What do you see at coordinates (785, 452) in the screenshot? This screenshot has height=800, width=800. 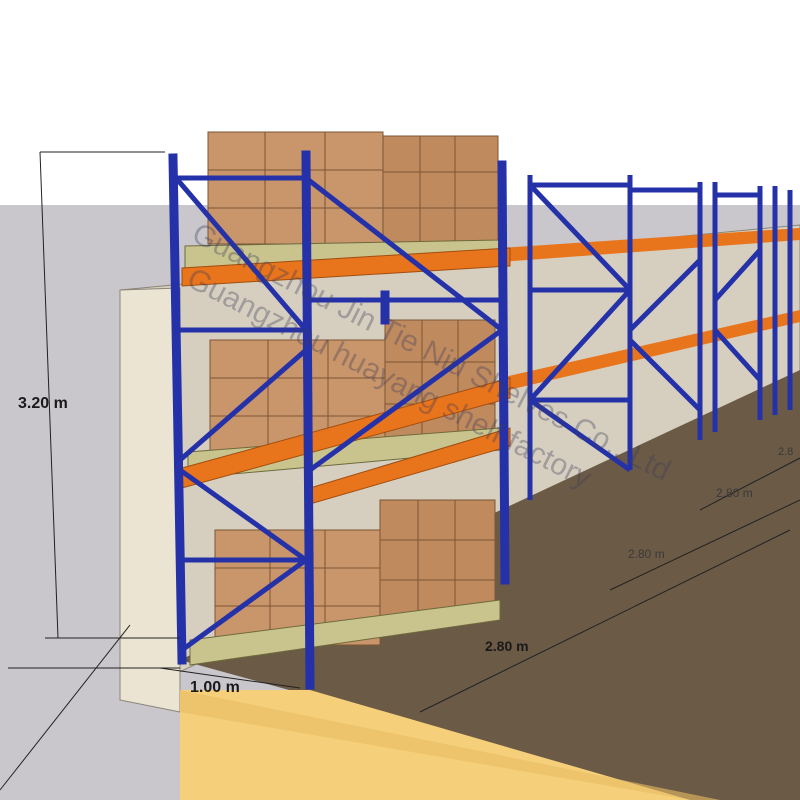 I see `bay-width-label-4: 2.8` at bounding box center [785, 452].